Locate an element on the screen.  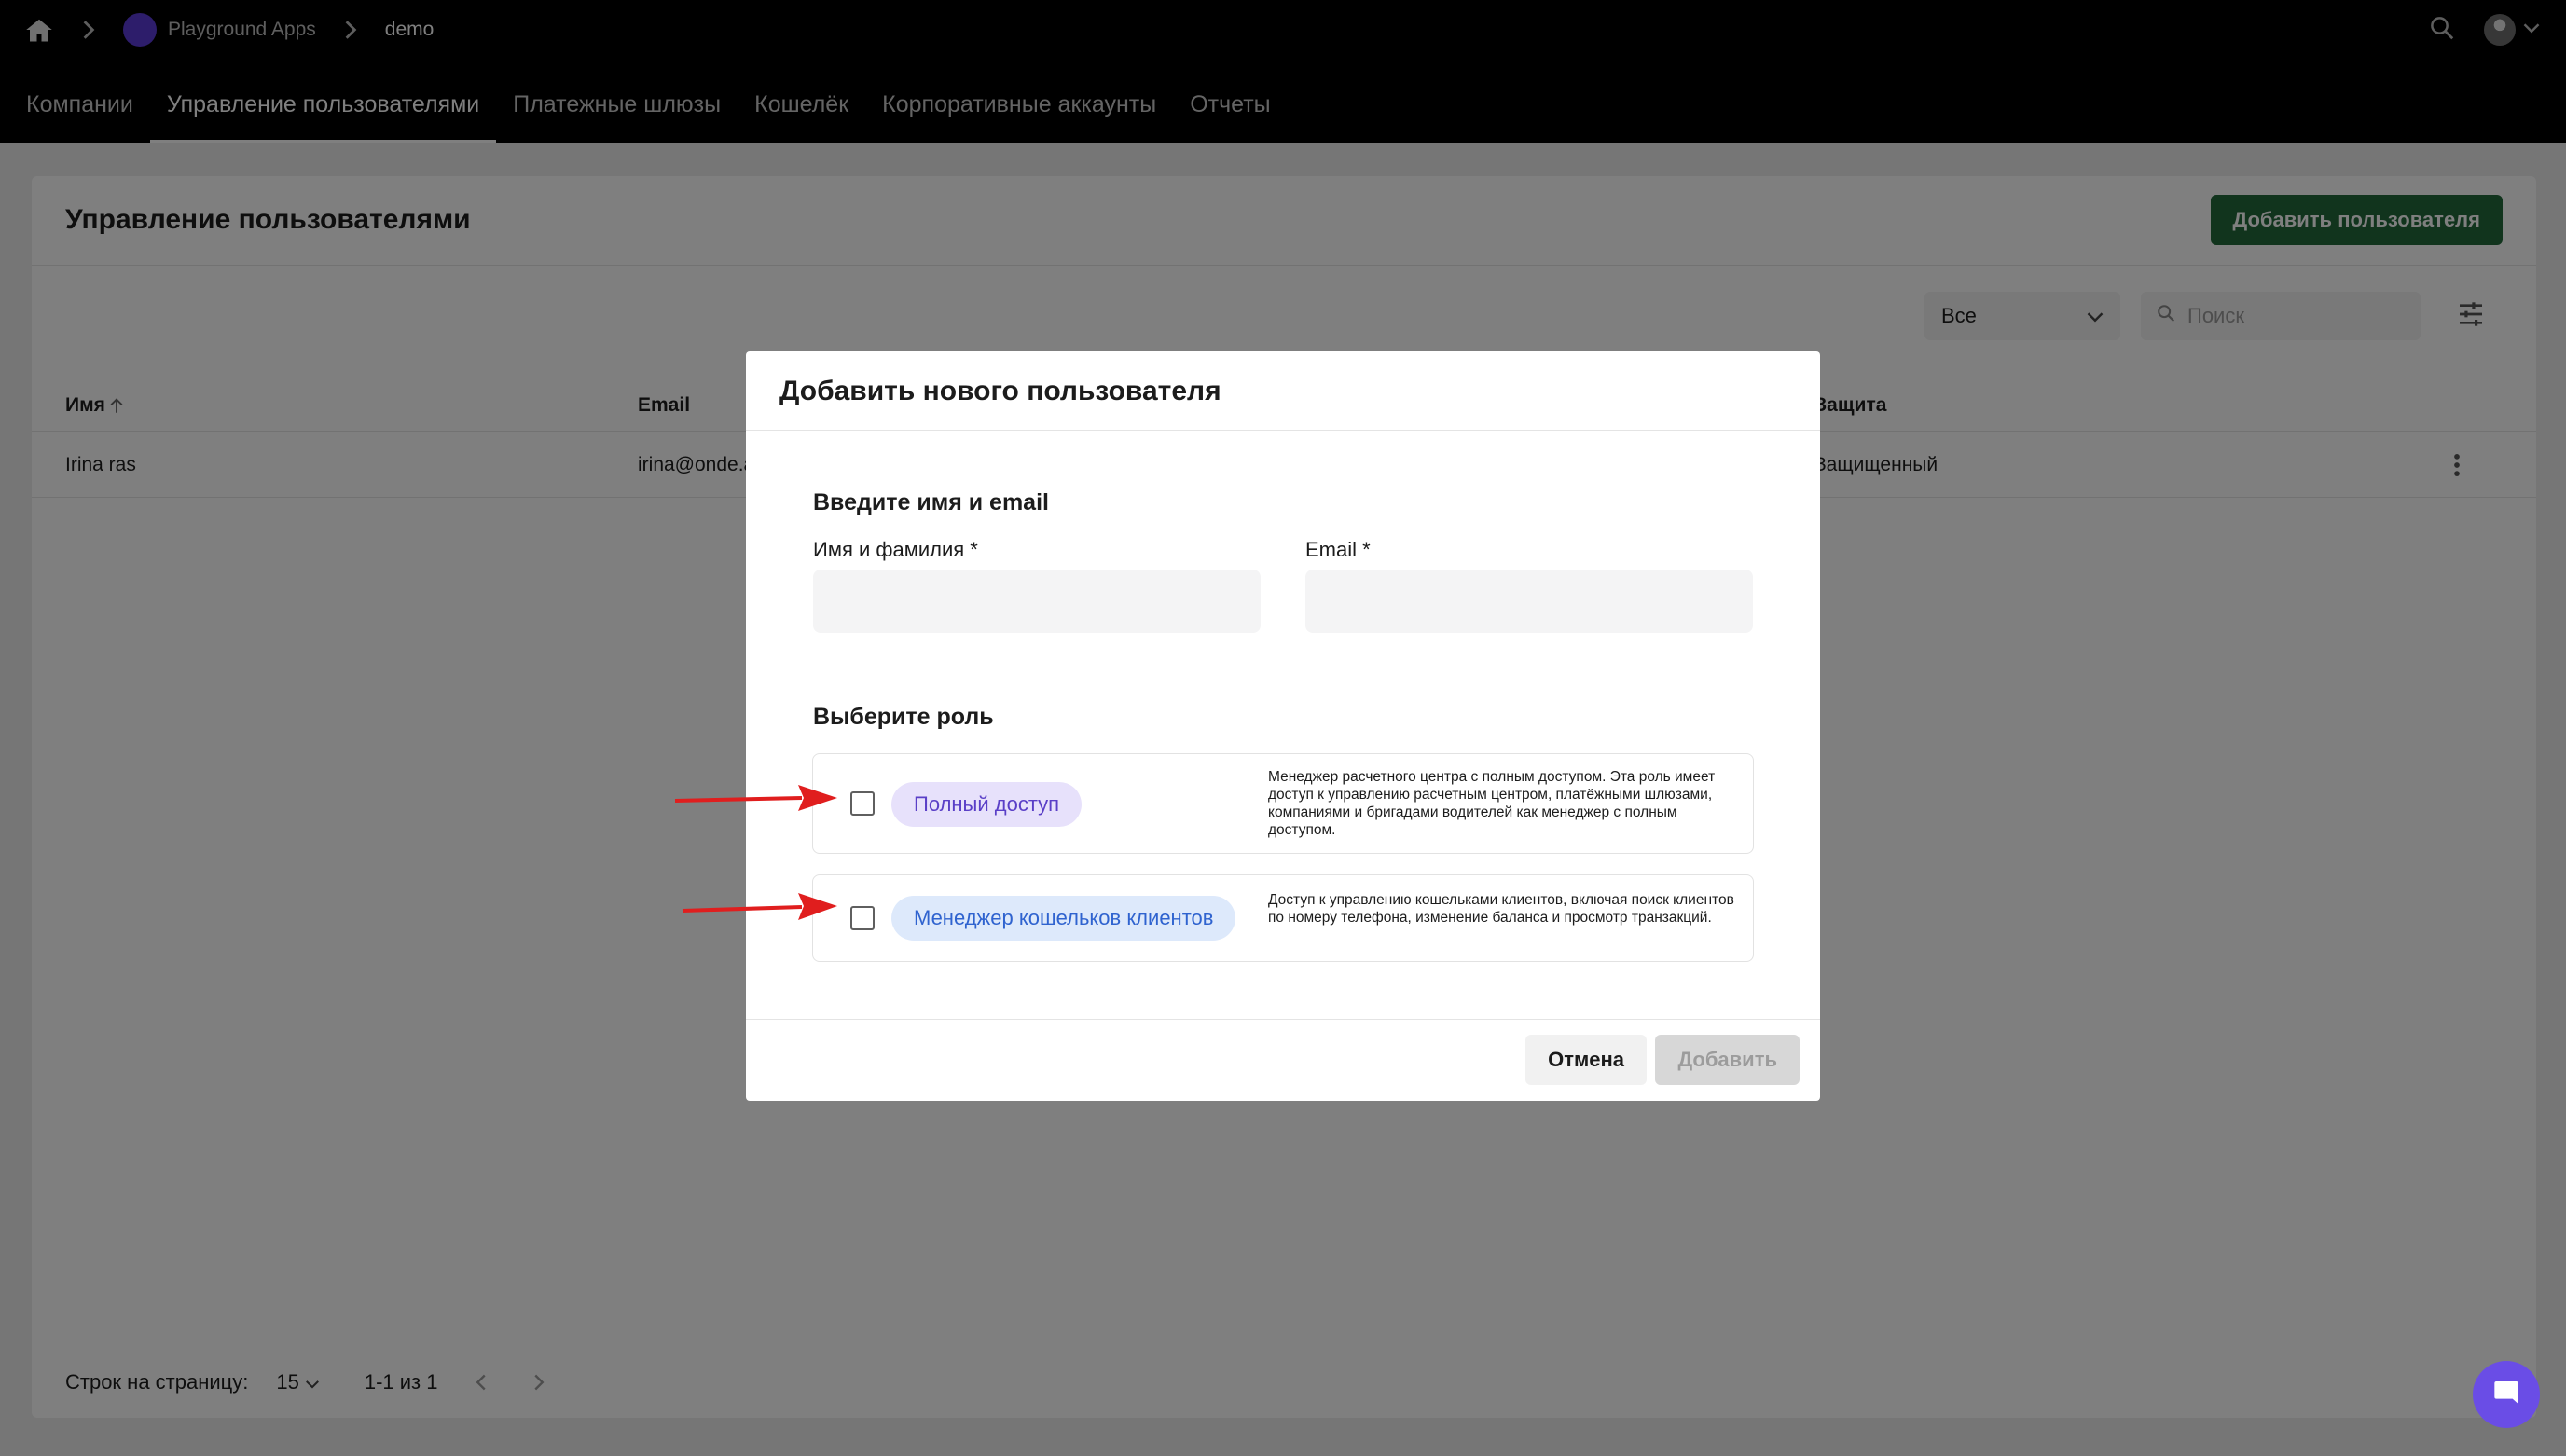
name-email-section-title: Введите имя и email is located at coordinates (931, 502).